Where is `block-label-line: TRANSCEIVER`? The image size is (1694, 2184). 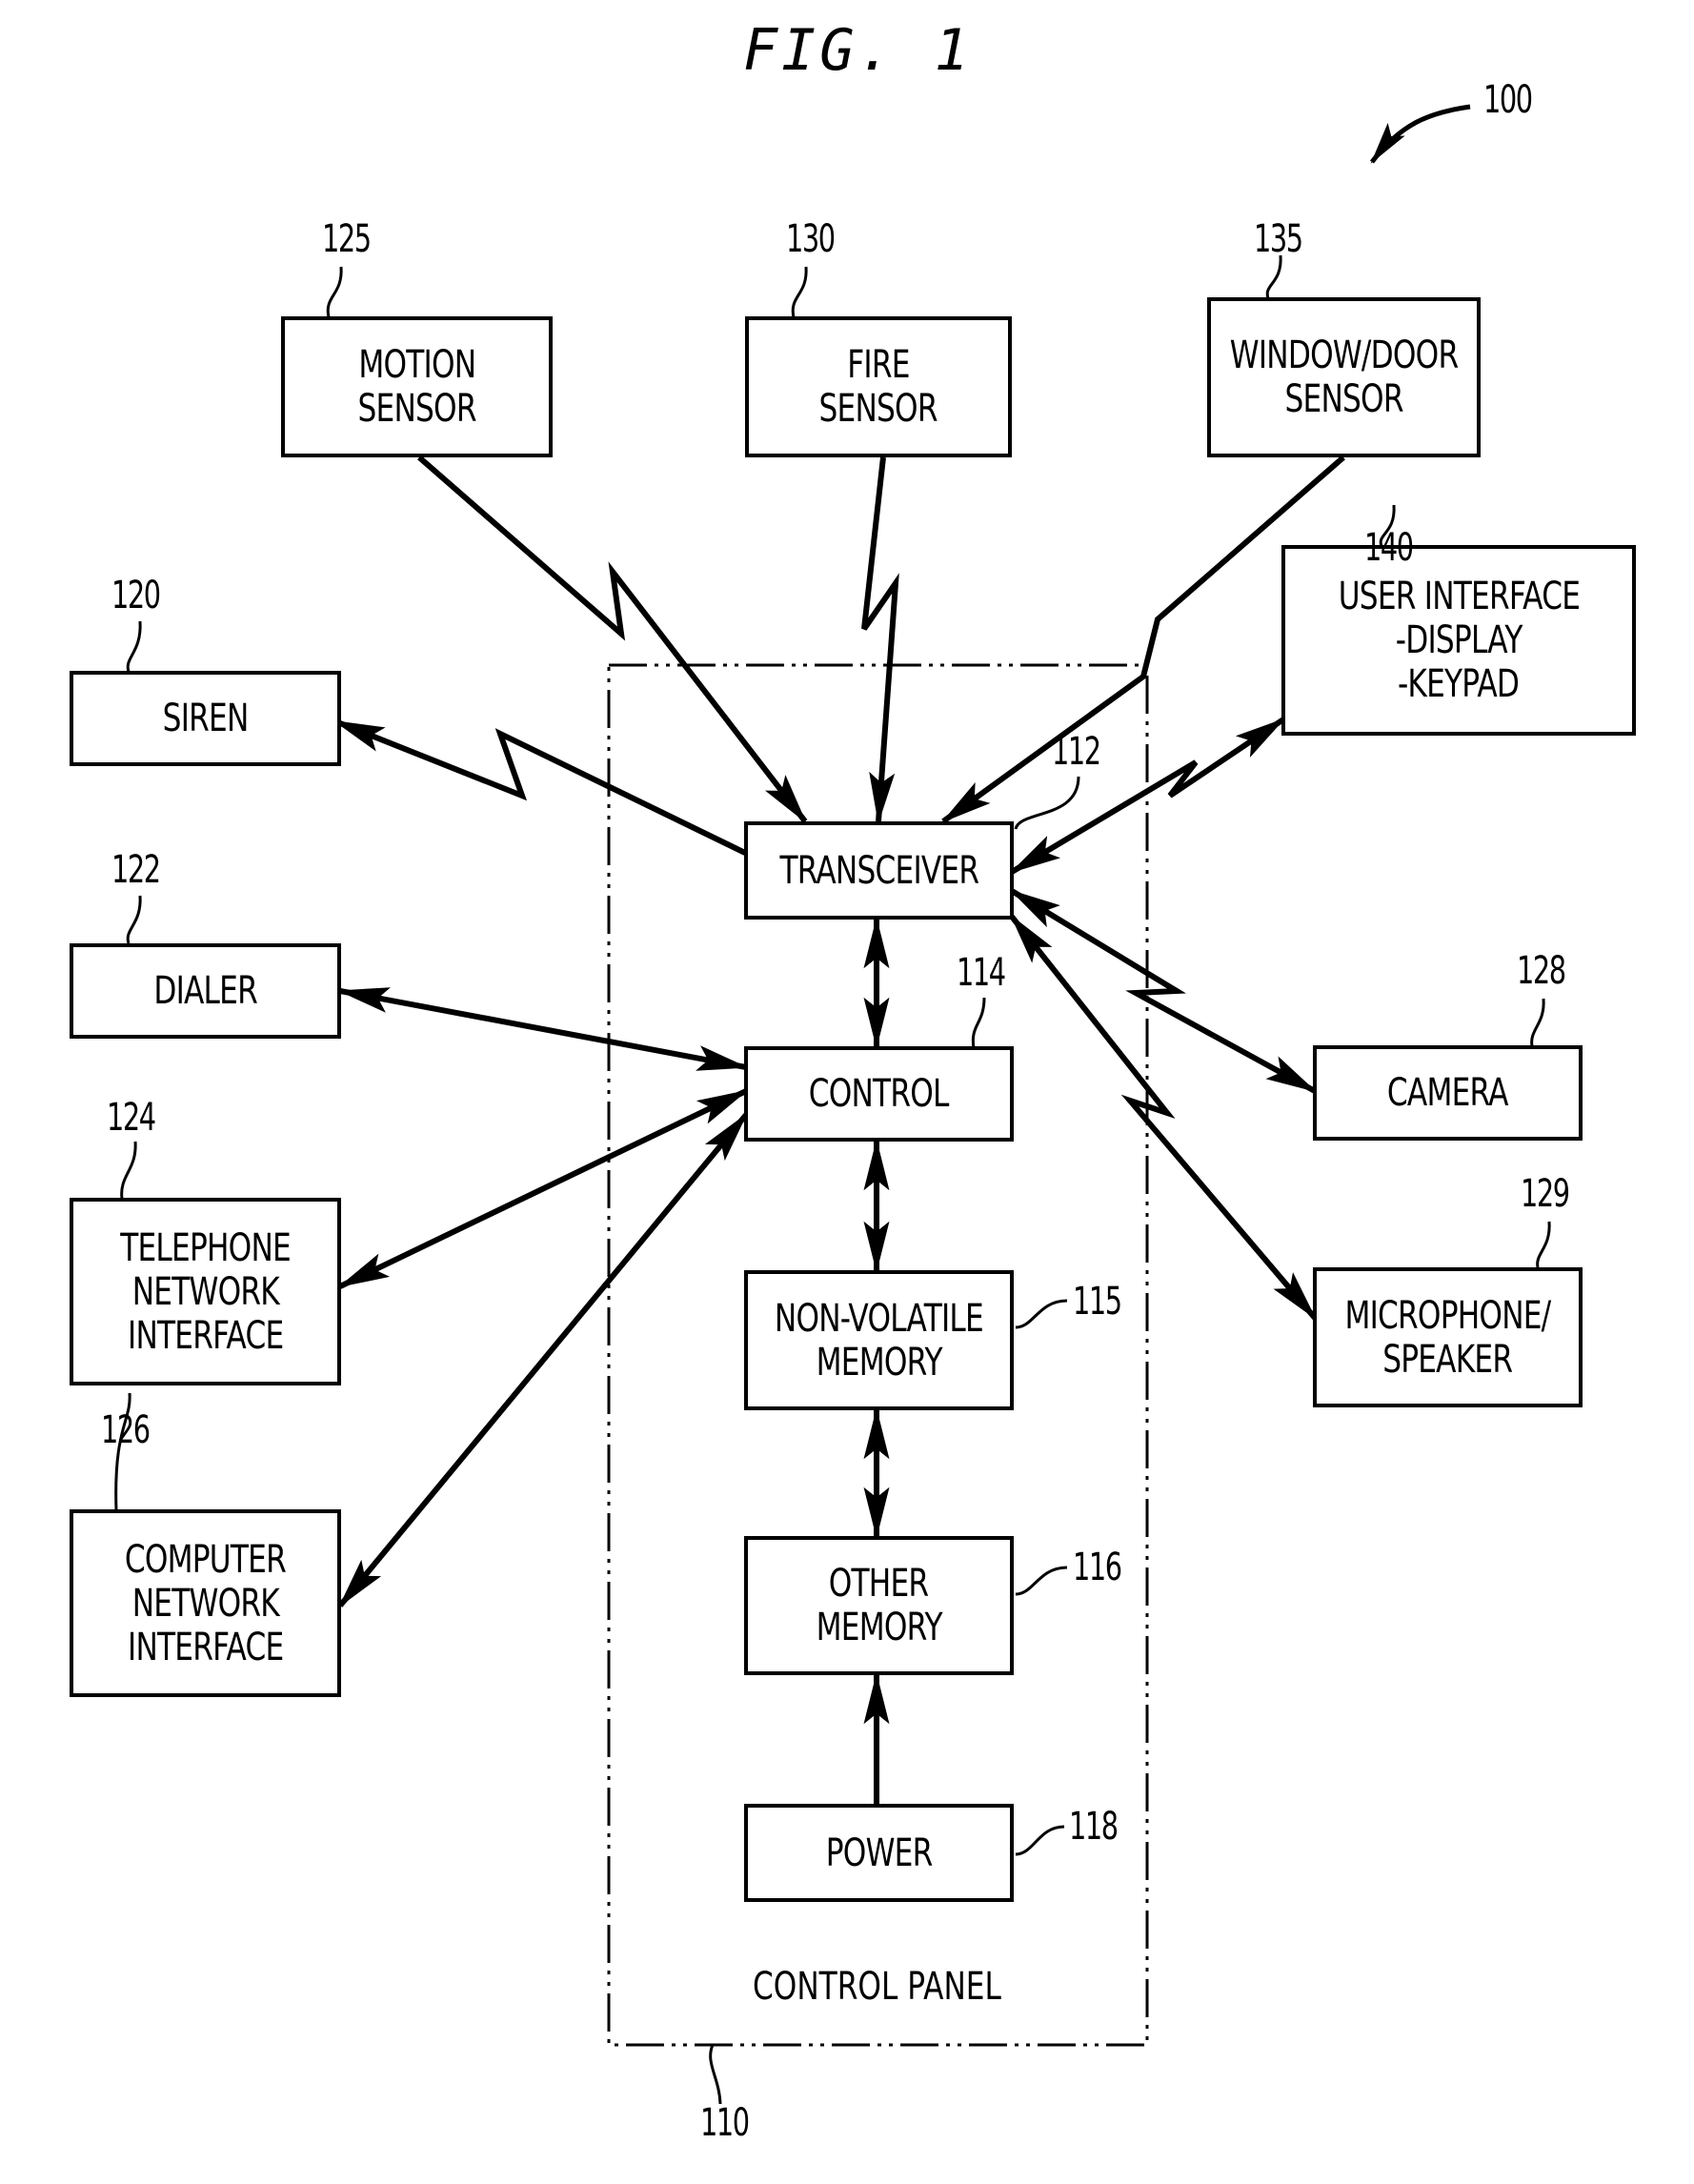 block-label-line: TRANSCEIVER is located at coordinates (879, 870).